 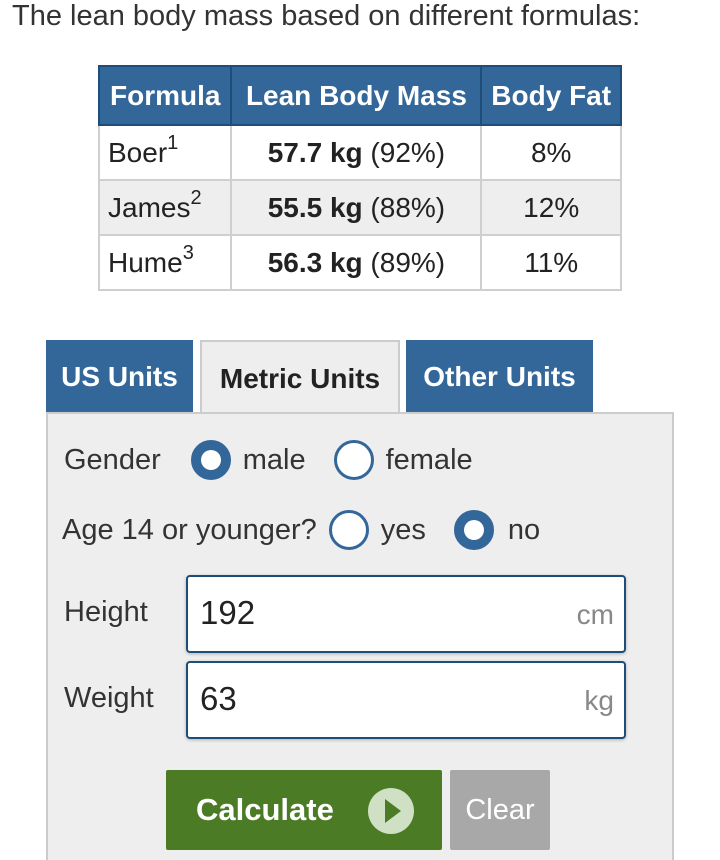 I want to click on play-icon, so click(x=391, y=811).